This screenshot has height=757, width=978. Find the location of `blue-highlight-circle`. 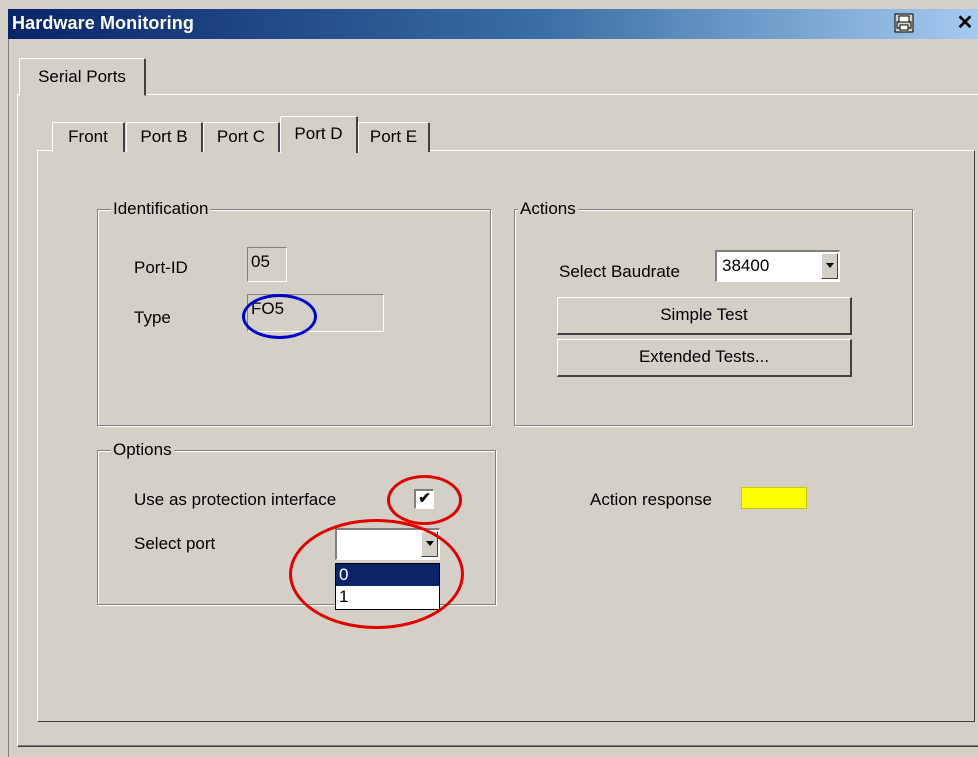

blue-highlight-circle is located at coordinates (279, 316).